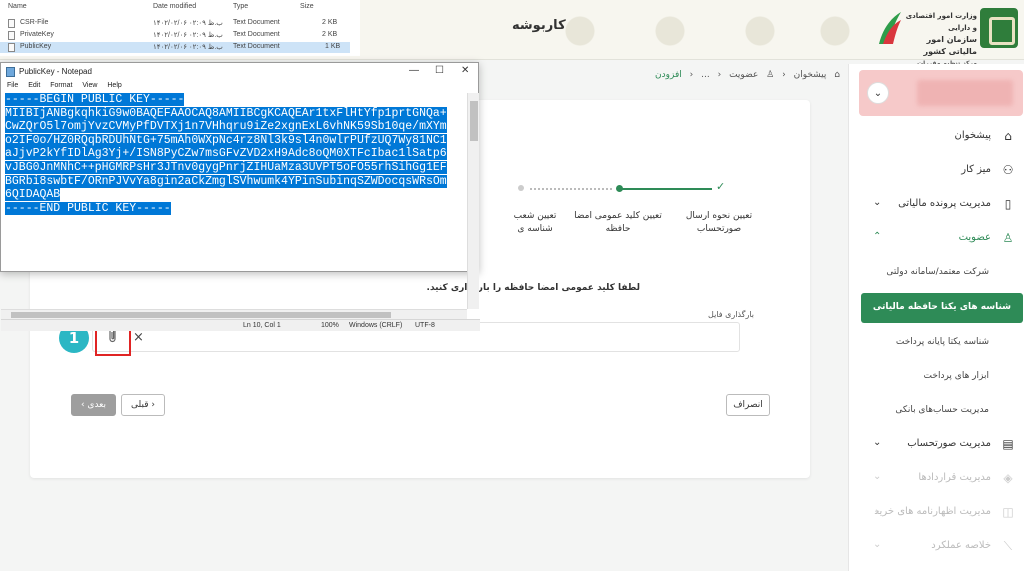 The height and width of the screenshot is (571, 1024). What do you see at coordinates (941, 22) in the screenshot?
I see `org-line-1: وزارت امور اقتصادی و دارایی` at bounding box center [941, 22].